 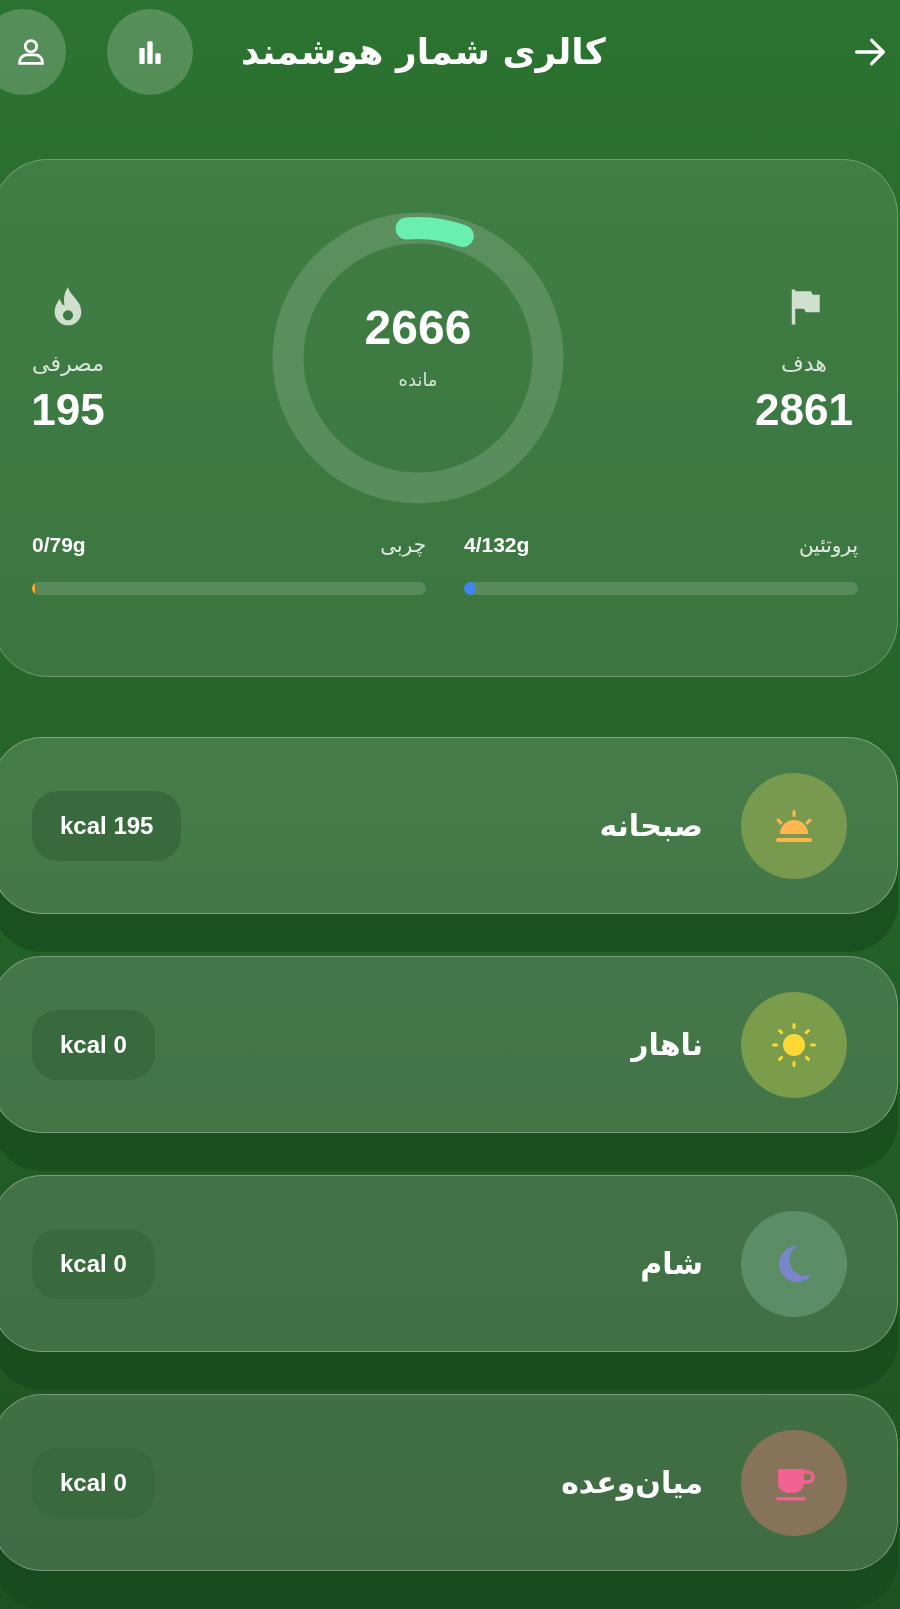 What do you see at coordinates (828, 546) in the screenshot?
I see `macro-name: پروتئین` at bounding box center [828, 546].